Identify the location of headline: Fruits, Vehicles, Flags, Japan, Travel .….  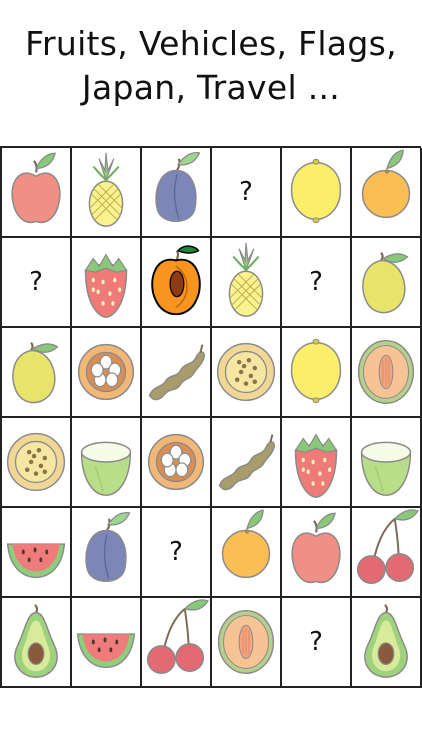
(211, 66).